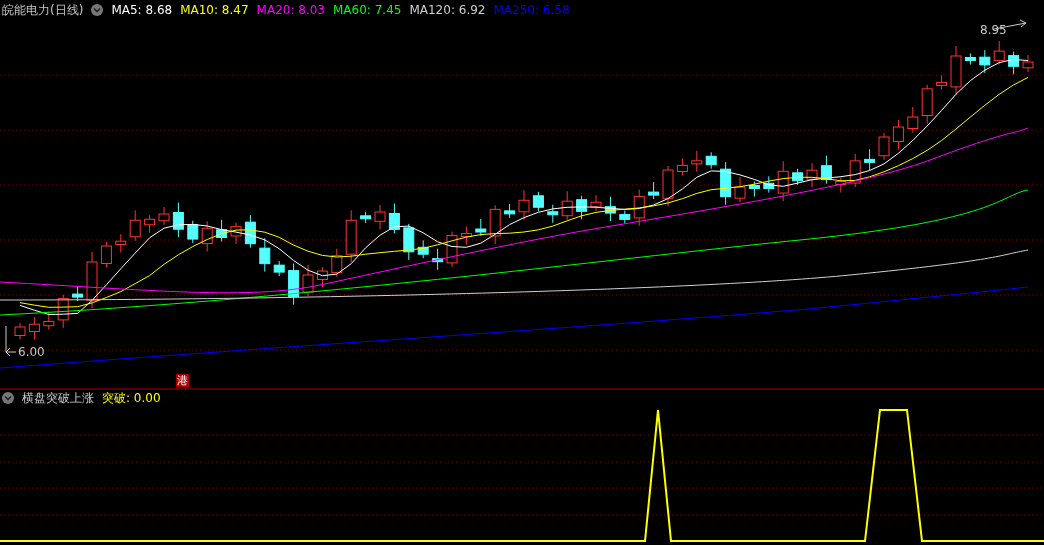  What do you see at coordinates (142, 10) in the screenshot?
I see `ma-value: MA5: 8.68` at bounding box center [142, 10].